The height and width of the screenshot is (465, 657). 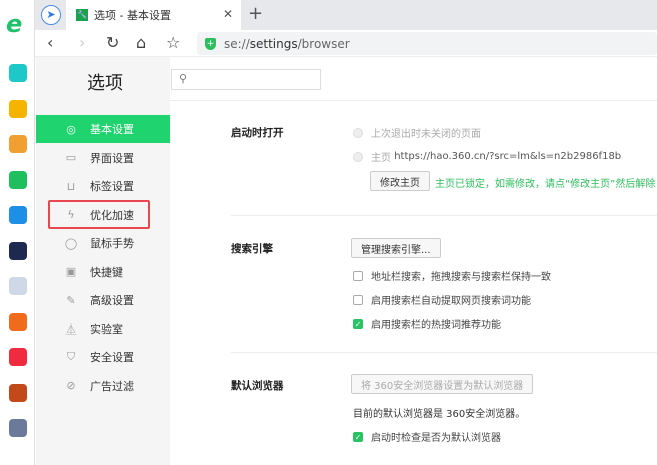 I want to click on game-2-app-icon, so click(x=18, y=428).